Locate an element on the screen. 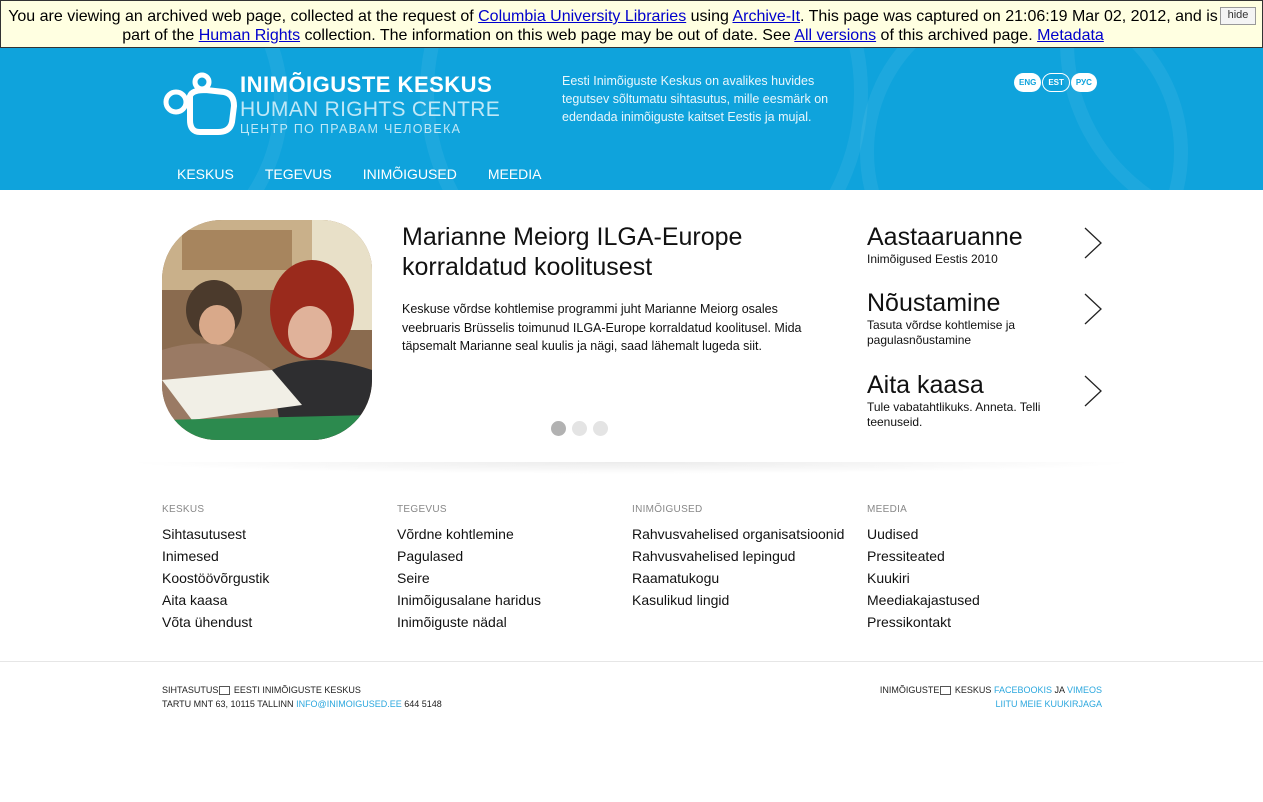 This screenshot has height=802, width=1263. footer-social-prefix: INIMÕIGUSTE is located at coordinates (909, 690).